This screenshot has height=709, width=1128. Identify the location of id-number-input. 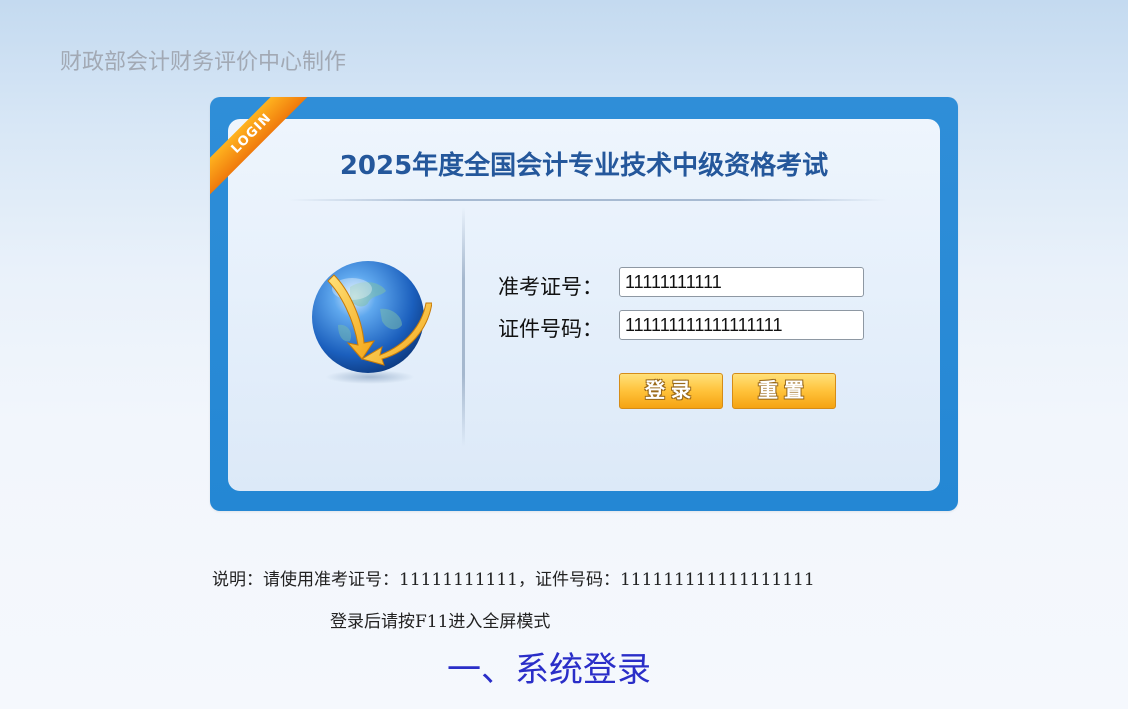
(741, 325).